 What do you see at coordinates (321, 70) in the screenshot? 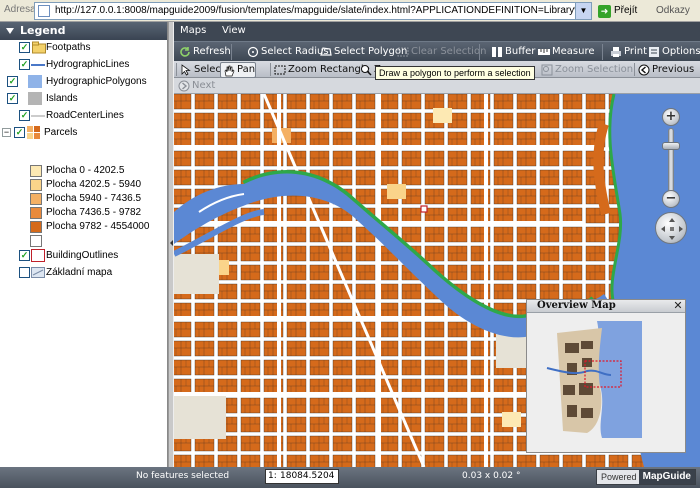
I see `zoom-rectangle-button: Zoom Rectangle` at bounding box center [321, 70].